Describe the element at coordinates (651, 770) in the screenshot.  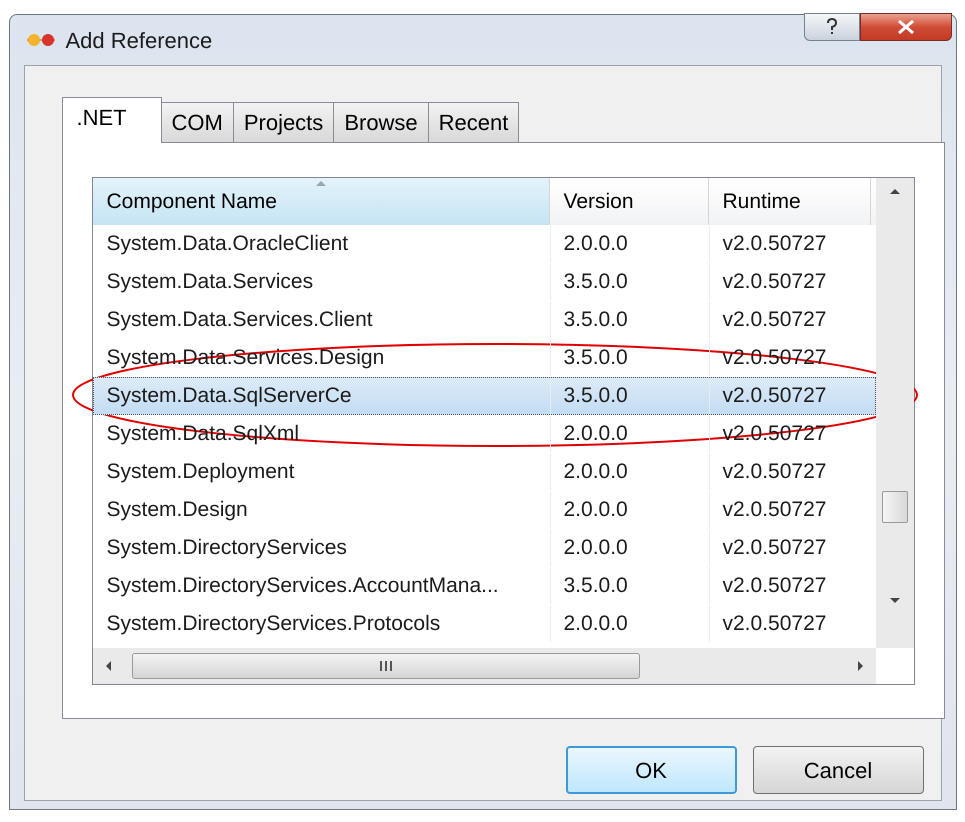
I see `ok-button: OK` at that location.